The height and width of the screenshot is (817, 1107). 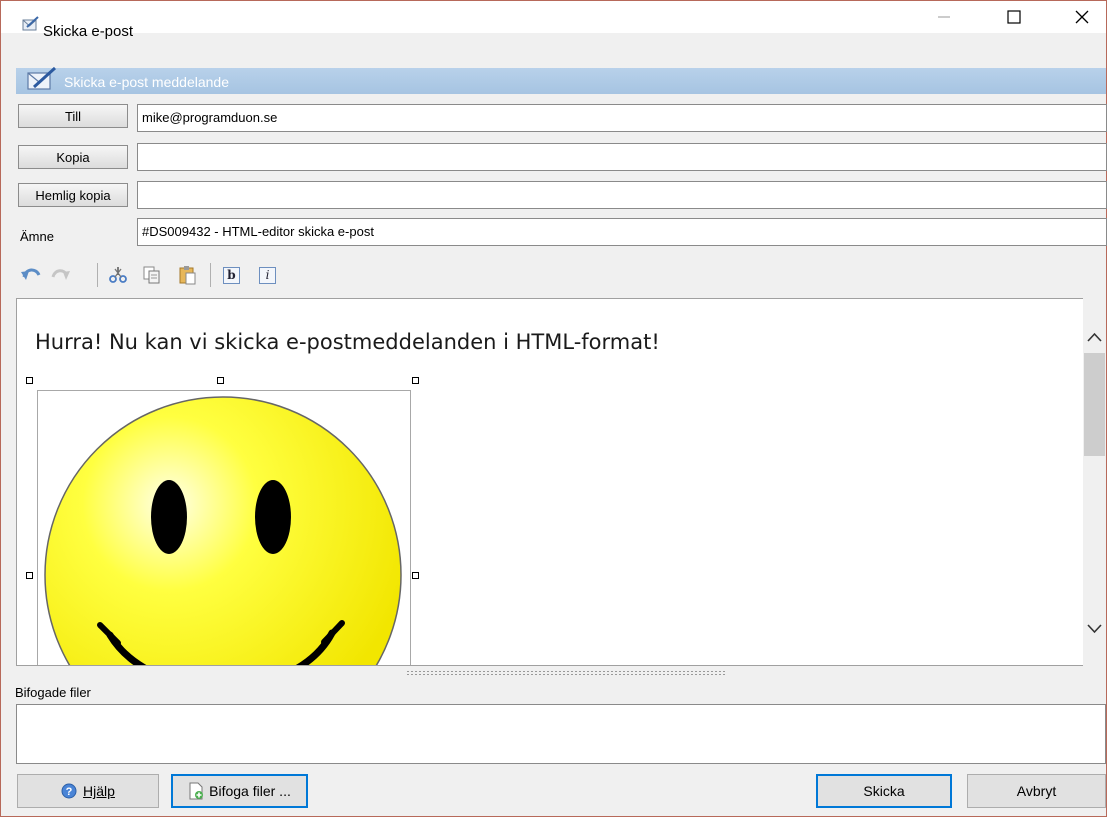 I want to click on maximize-button, so click(x=1014, y=17).